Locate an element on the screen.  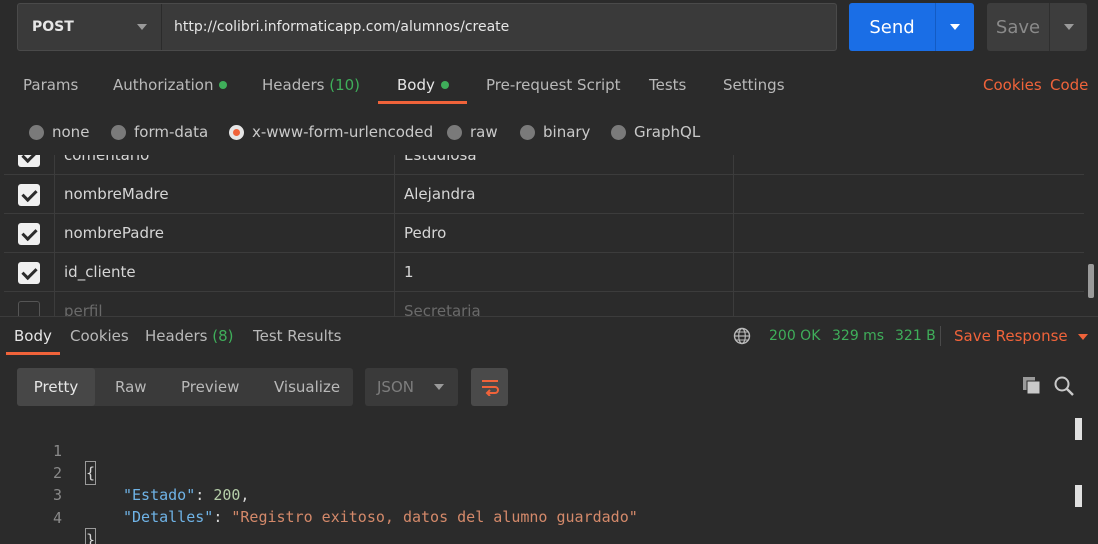
panel-divider is located at coordinates (549, 316).